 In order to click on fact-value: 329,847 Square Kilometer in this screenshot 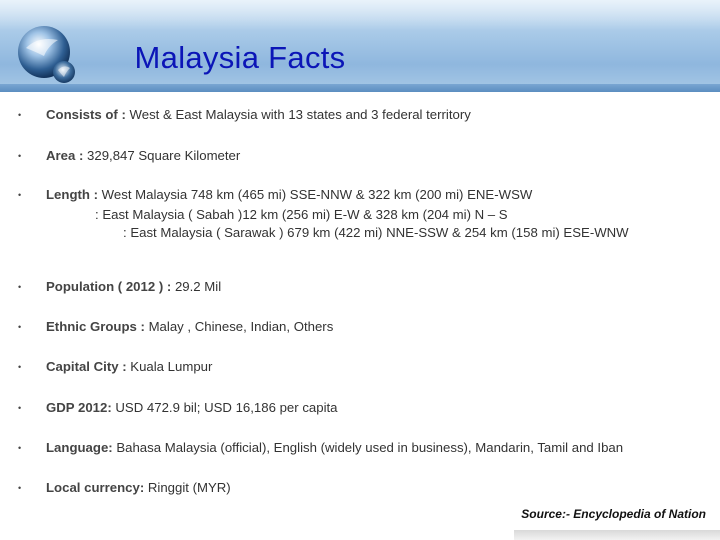, I will do `click(162, 155)`.